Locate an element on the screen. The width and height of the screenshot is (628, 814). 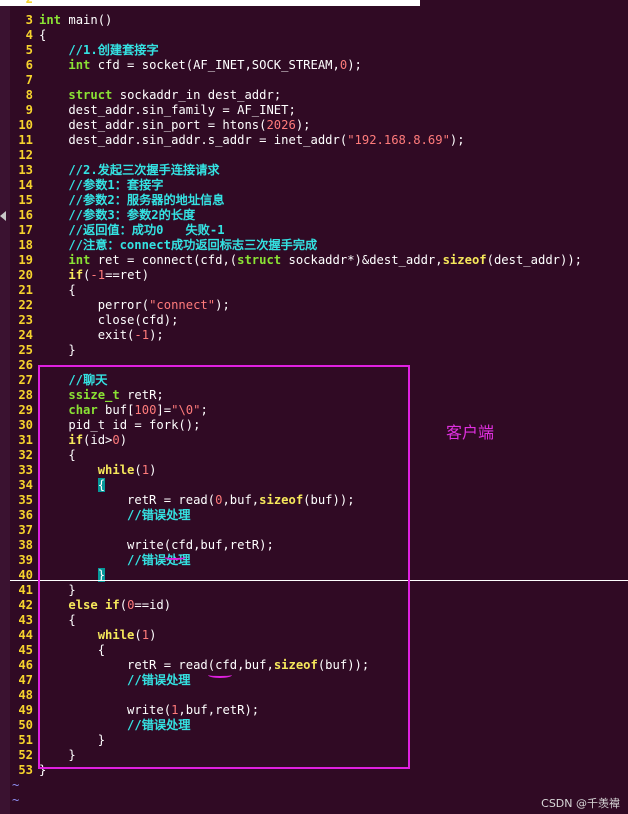
code-line: 14 //参数1：套接字 is located at coordinates (88, 185).